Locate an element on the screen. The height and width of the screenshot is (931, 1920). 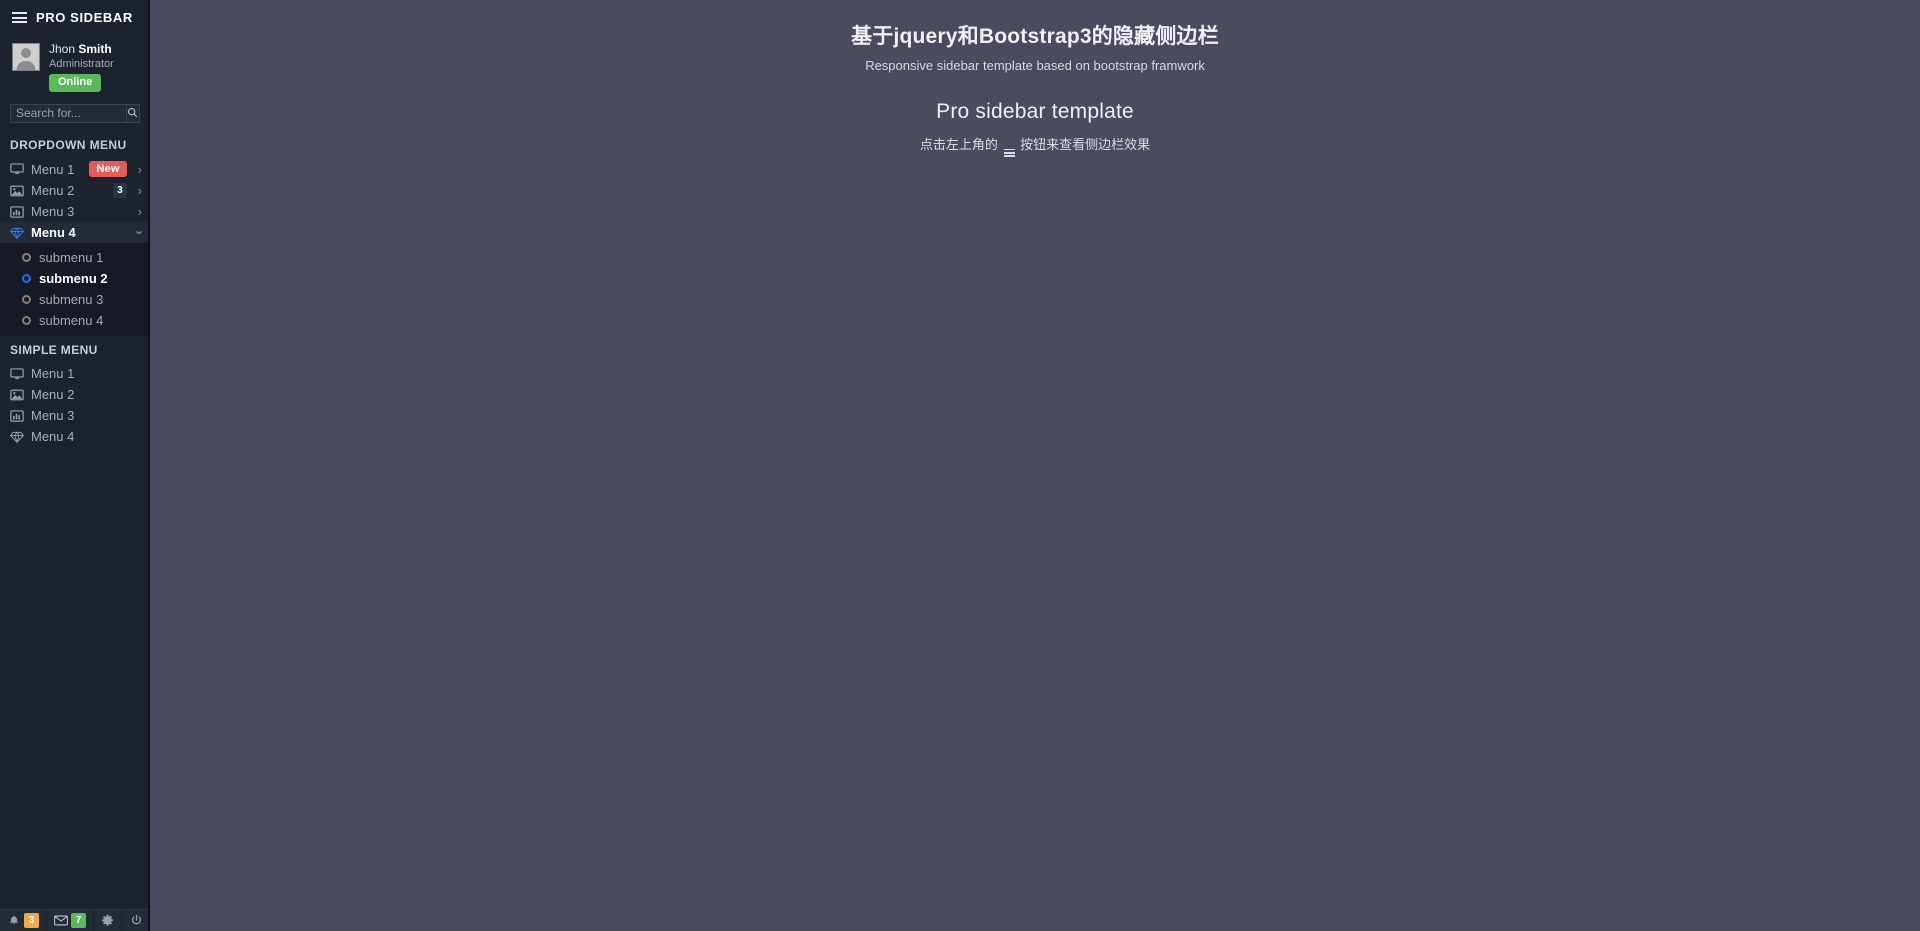
submenu-item-3: submenu 3 is located at coordinates (75, 299).